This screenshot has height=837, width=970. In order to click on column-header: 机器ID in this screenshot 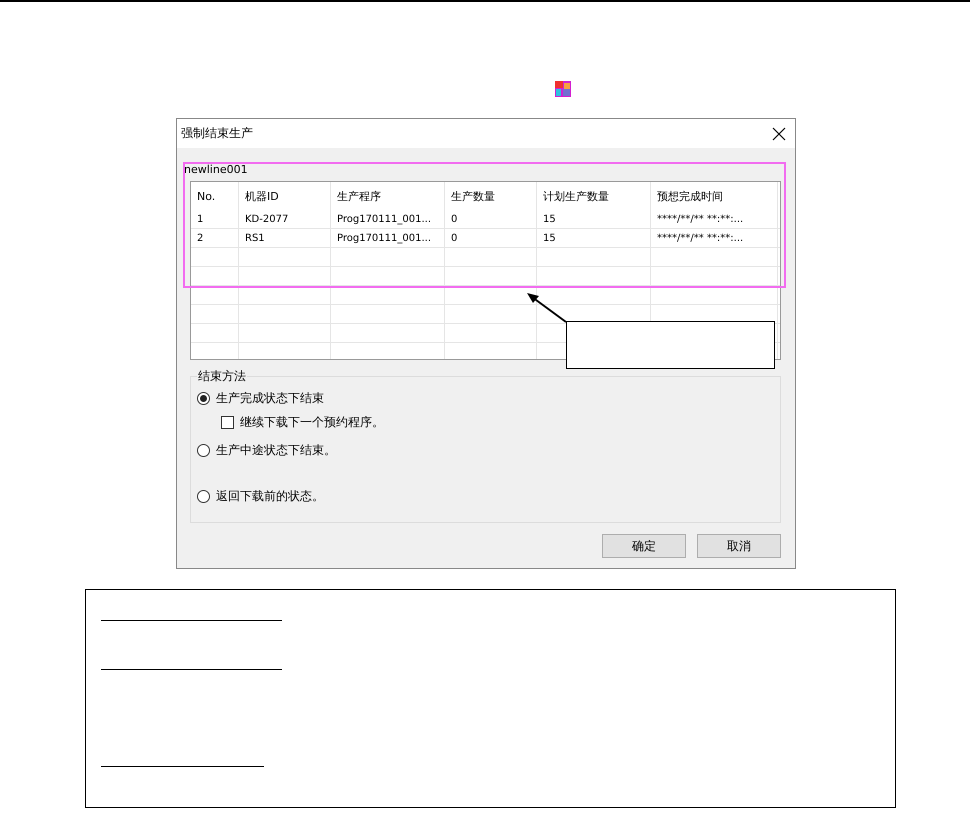, I will do `click(285, 196)`.